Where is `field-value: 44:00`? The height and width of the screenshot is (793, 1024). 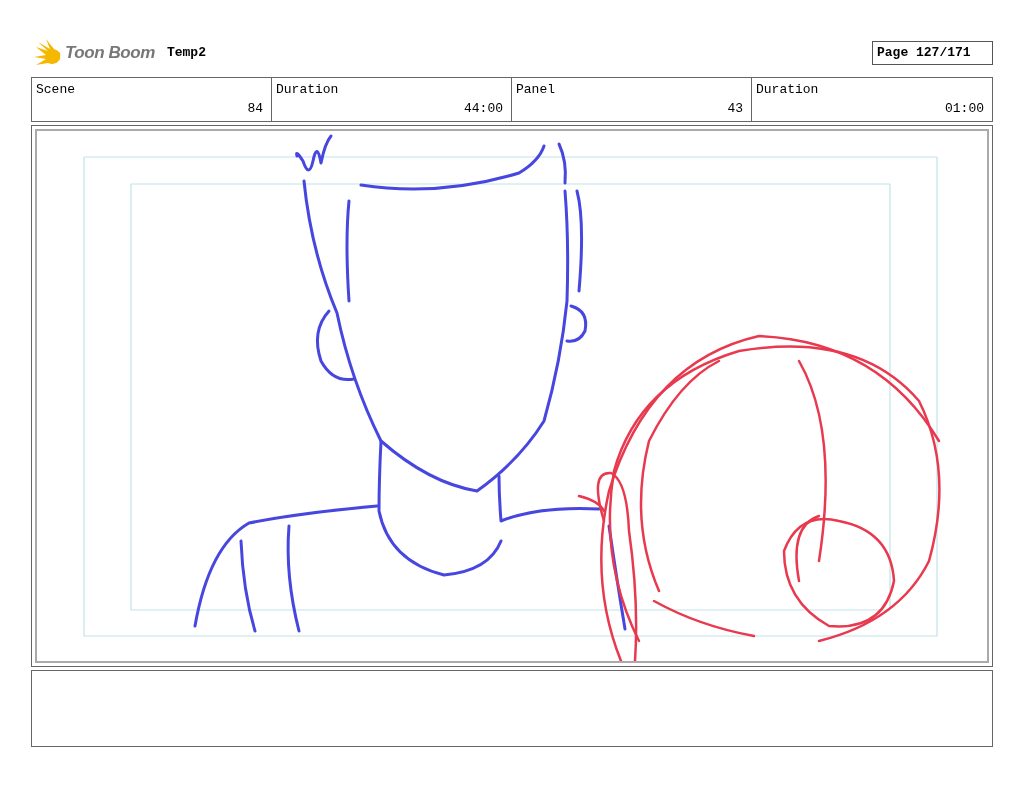 field-value: 44:00 is located at coordinates (483, 109).